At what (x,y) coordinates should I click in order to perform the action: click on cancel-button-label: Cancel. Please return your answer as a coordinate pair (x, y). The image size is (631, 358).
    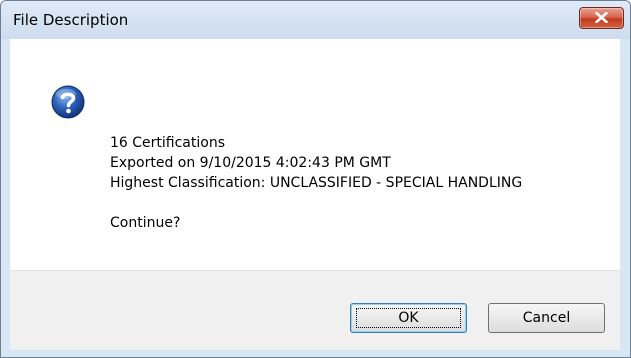
    Looking at the image, I should click on (546, 318).